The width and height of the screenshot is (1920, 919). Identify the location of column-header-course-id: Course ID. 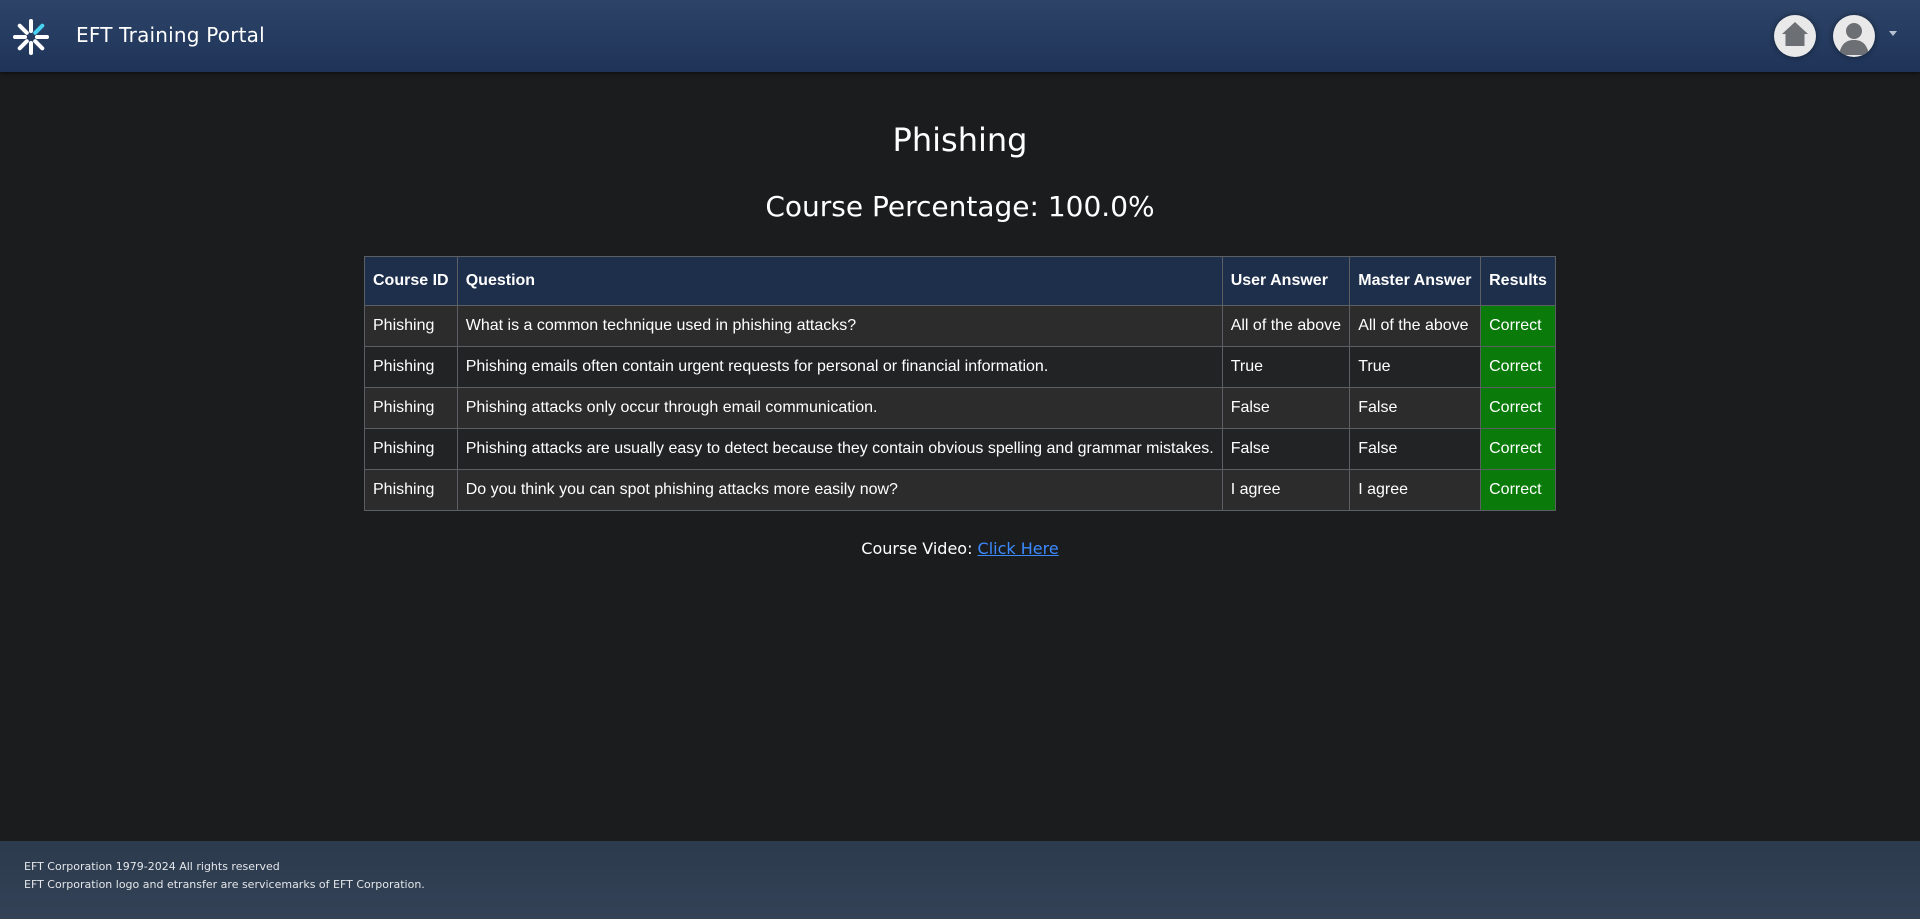
(411, 281).